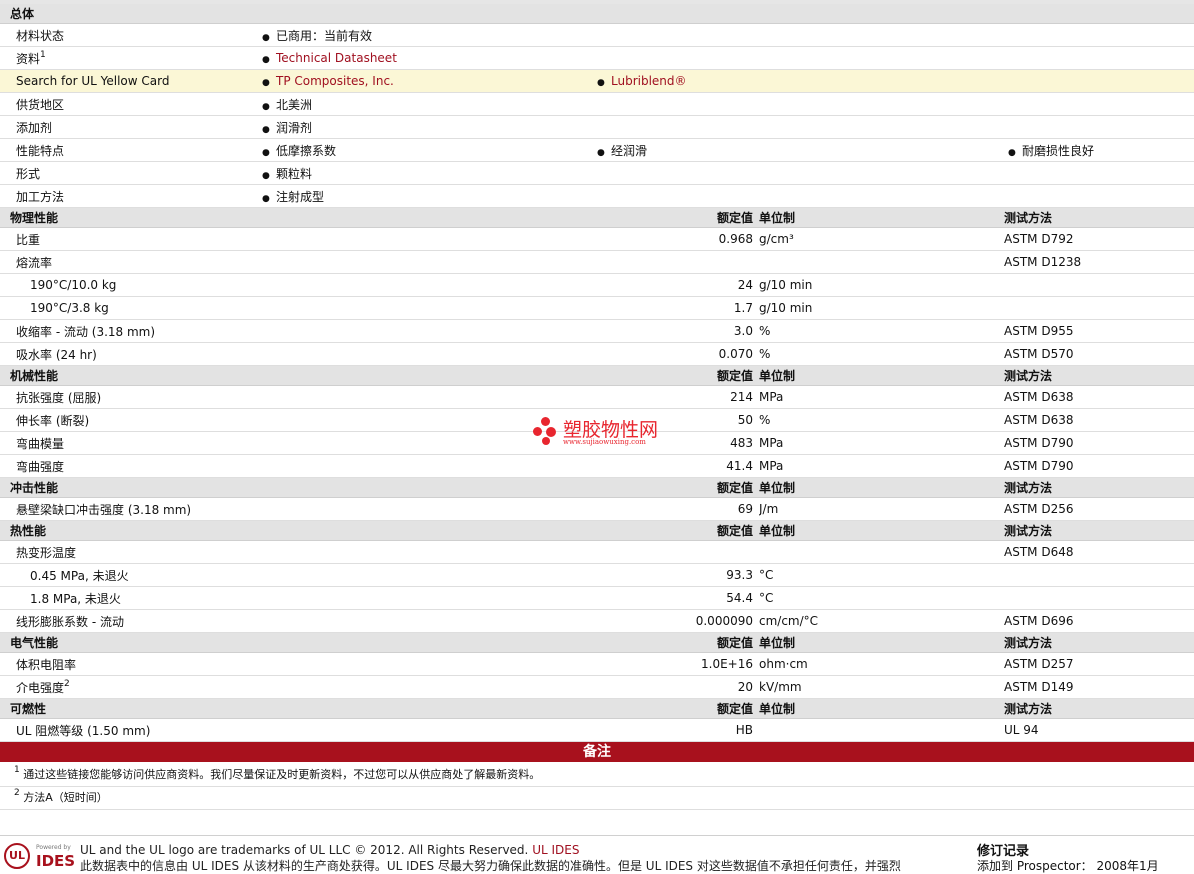 The width and height of the screenshot is (1194, 874). Describe the element at coordinates (597, 173) in the screenshot. I see `general-row: 形式 颗粒料` at that location.